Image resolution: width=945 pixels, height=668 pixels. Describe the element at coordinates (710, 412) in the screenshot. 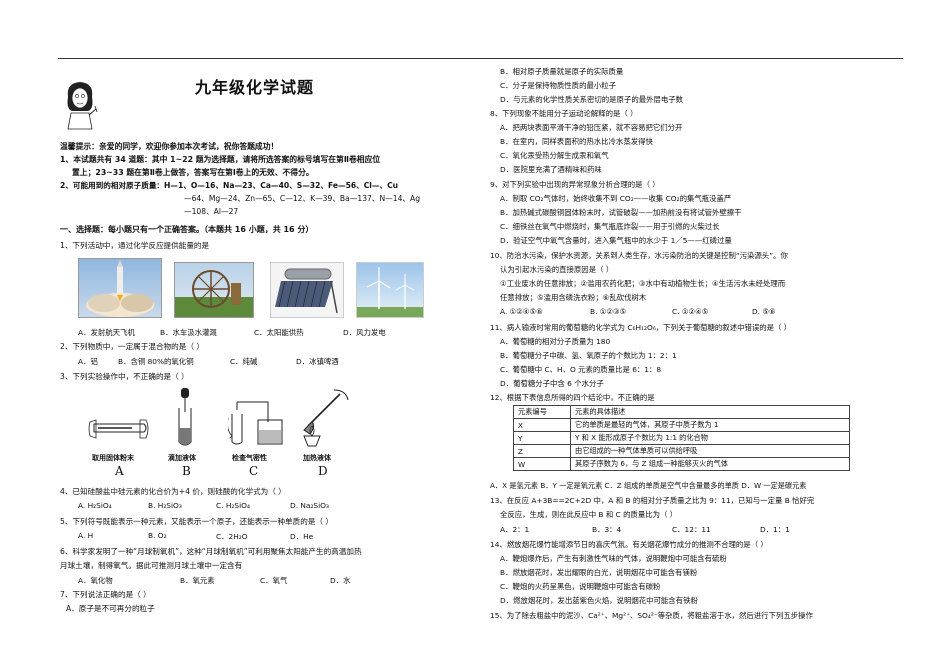

I see `table-header-cell: 元素的具体描述` at that location.